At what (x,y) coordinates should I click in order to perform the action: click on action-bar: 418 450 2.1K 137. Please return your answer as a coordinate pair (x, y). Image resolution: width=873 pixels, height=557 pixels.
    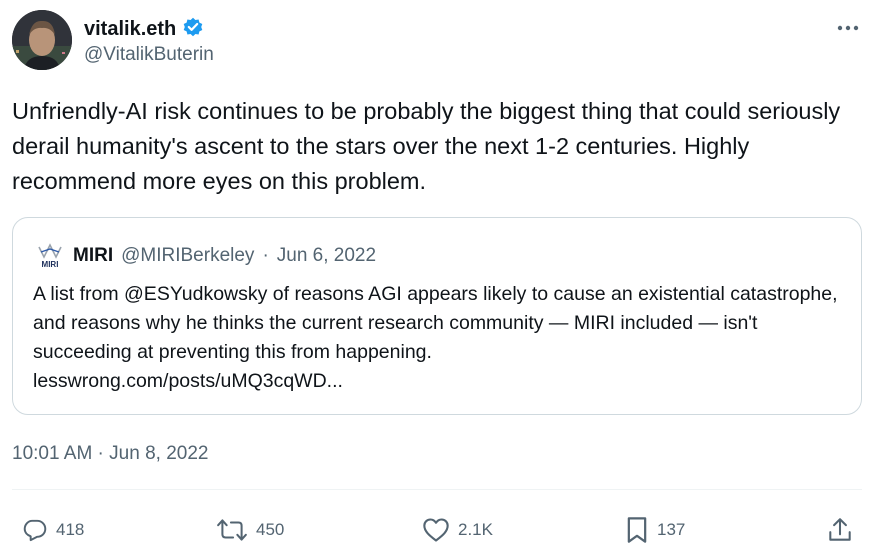
    Looking at the image, I should click on (437, 530).